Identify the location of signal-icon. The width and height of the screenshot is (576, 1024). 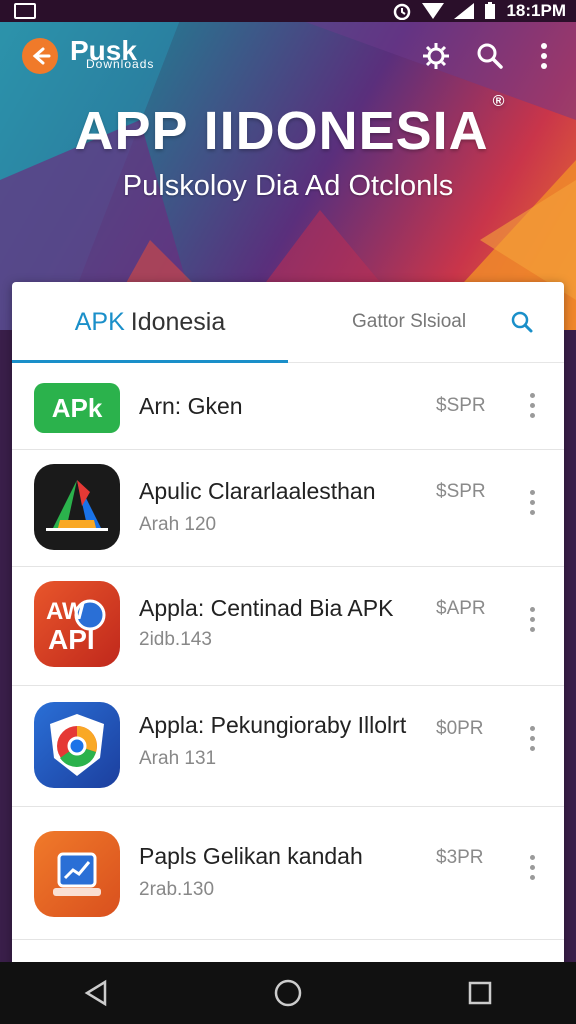
(433, 11).